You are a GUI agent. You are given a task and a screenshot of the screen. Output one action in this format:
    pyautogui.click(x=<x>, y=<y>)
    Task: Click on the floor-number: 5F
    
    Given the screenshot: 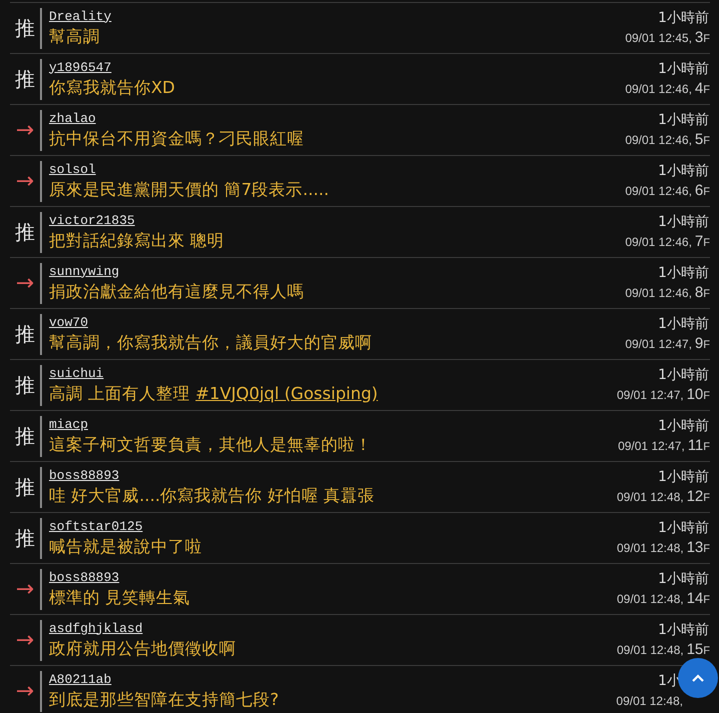 What is the action you would take?
    pyautogui.click(x=702, y=140)
    